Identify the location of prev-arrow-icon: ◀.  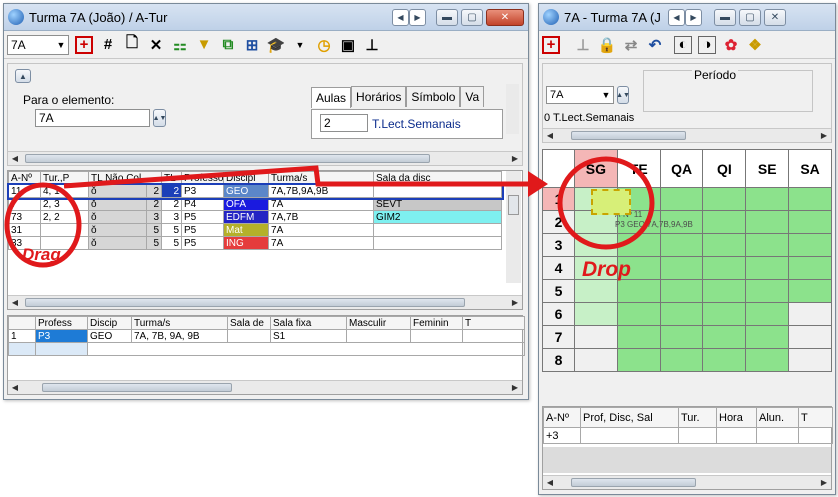
(676, 17).